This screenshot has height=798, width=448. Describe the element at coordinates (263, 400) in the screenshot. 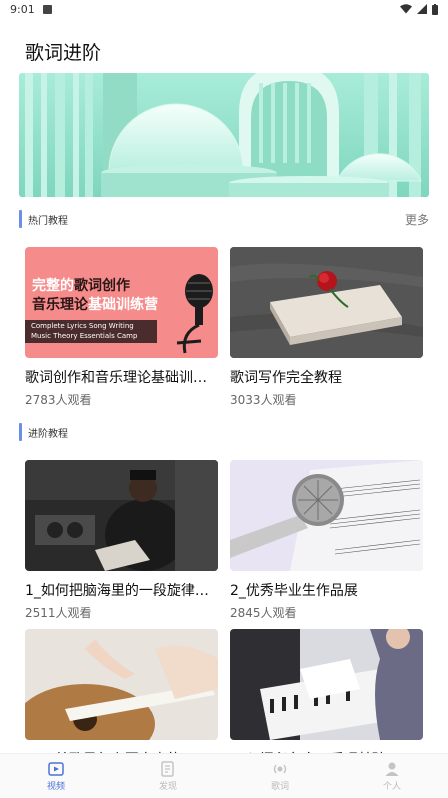

I see `course-views: 3033人观看` at that location.